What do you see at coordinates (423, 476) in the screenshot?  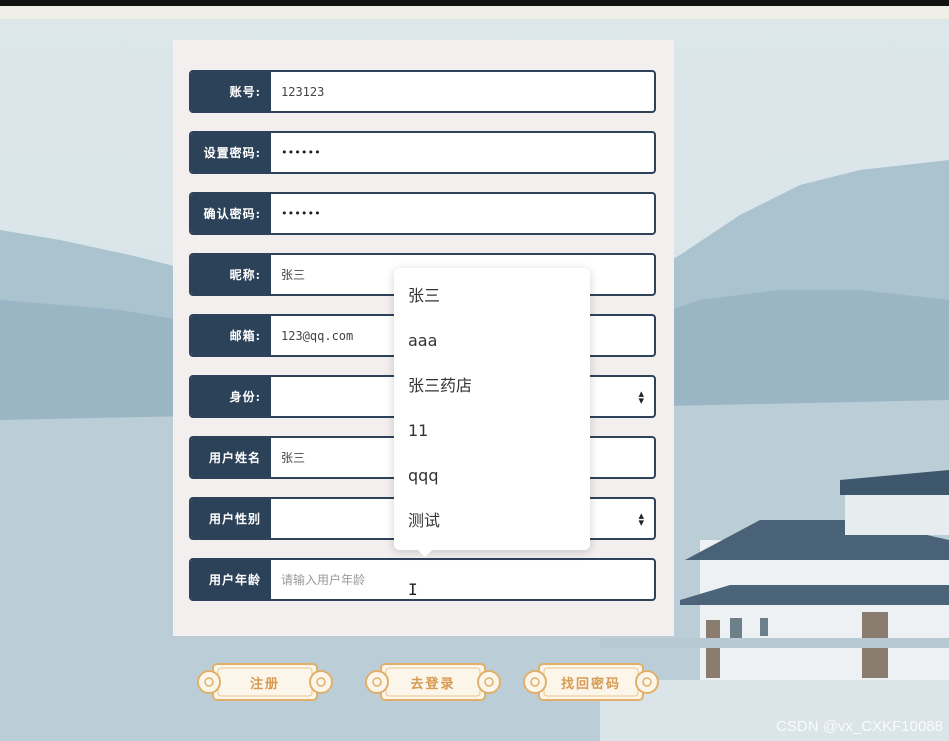 I see `autocomplete-option: qqq` at bounding box center [423, 476].